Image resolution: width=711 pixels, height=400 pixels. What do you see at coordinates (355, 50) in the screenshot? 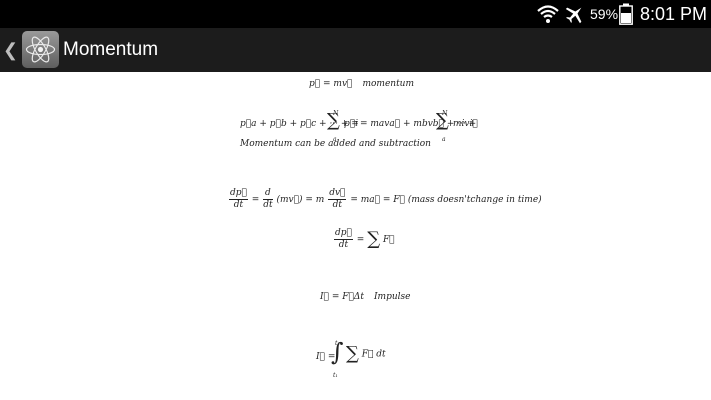
I see `action-bar: ❮ Momentum` at bounding box center [355, 50].